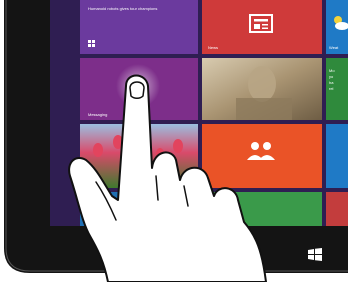 The height and width of the screenshot is (282, 348). Describe the element at coordinates (337, 156) in the screenshot. I see `tile-blue-partial` at that location.